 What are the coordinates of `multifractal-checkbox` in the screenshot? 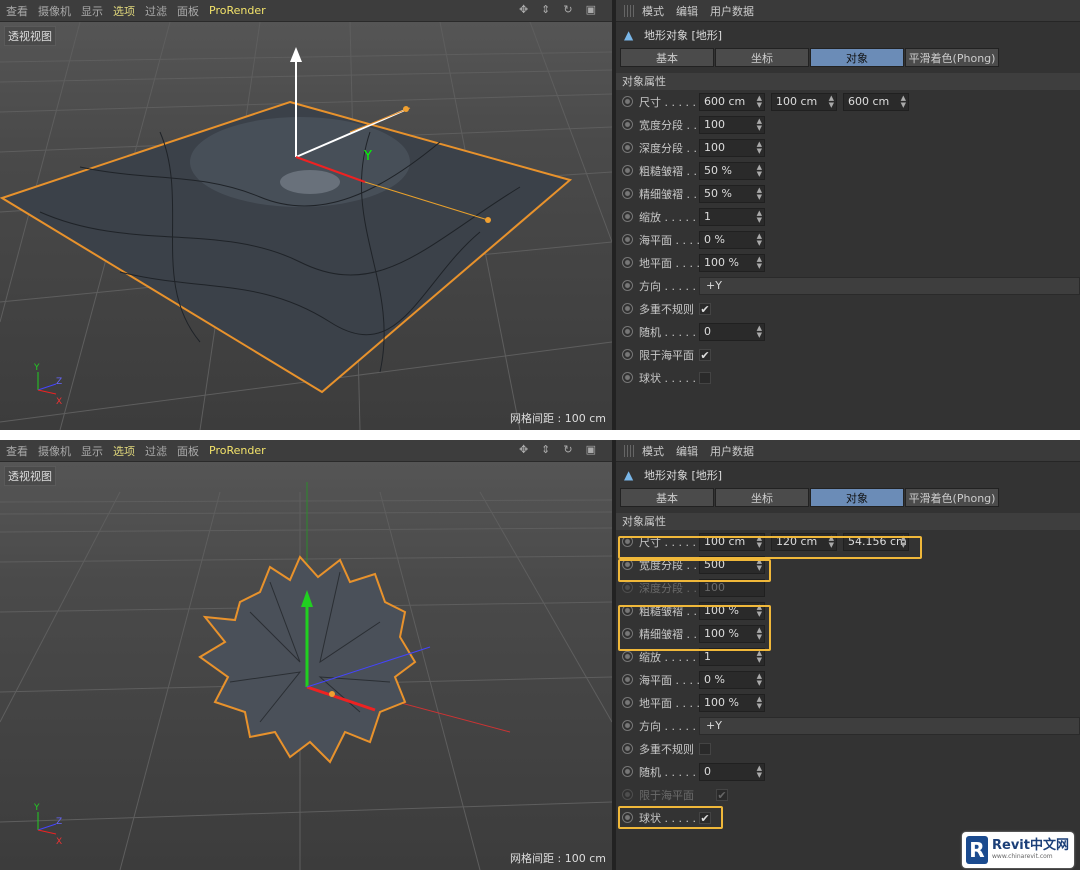 It's located at (705, 748).